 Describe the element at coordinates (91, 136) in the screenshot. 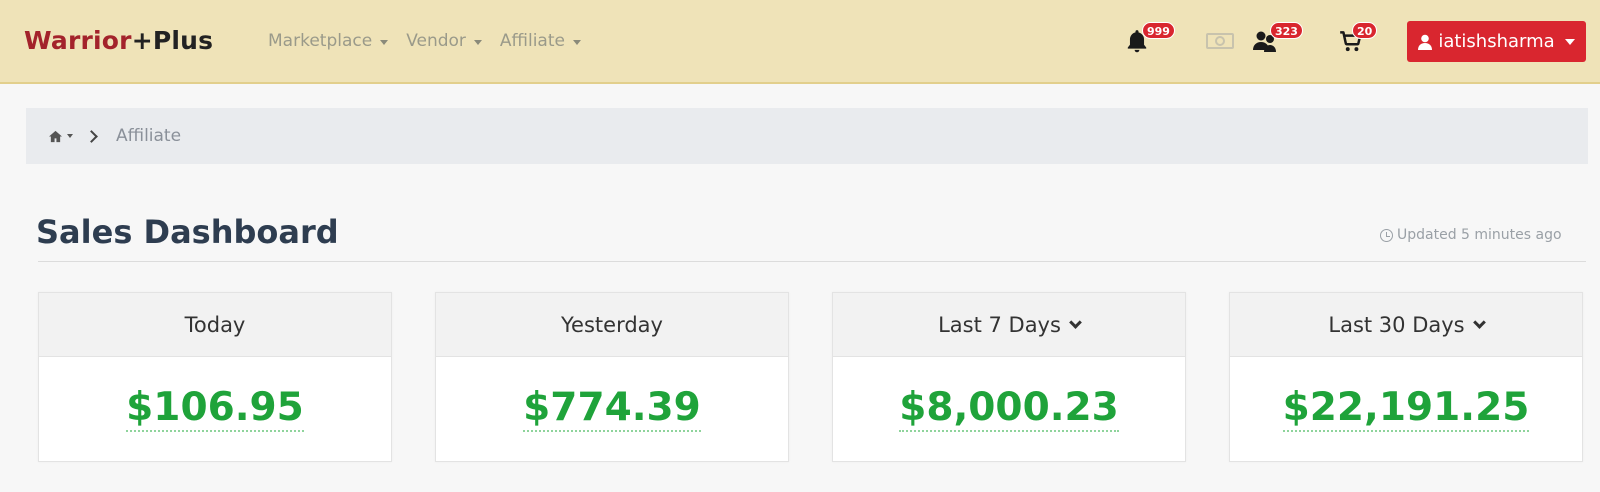

I see `chevron-right-icon` at that location.